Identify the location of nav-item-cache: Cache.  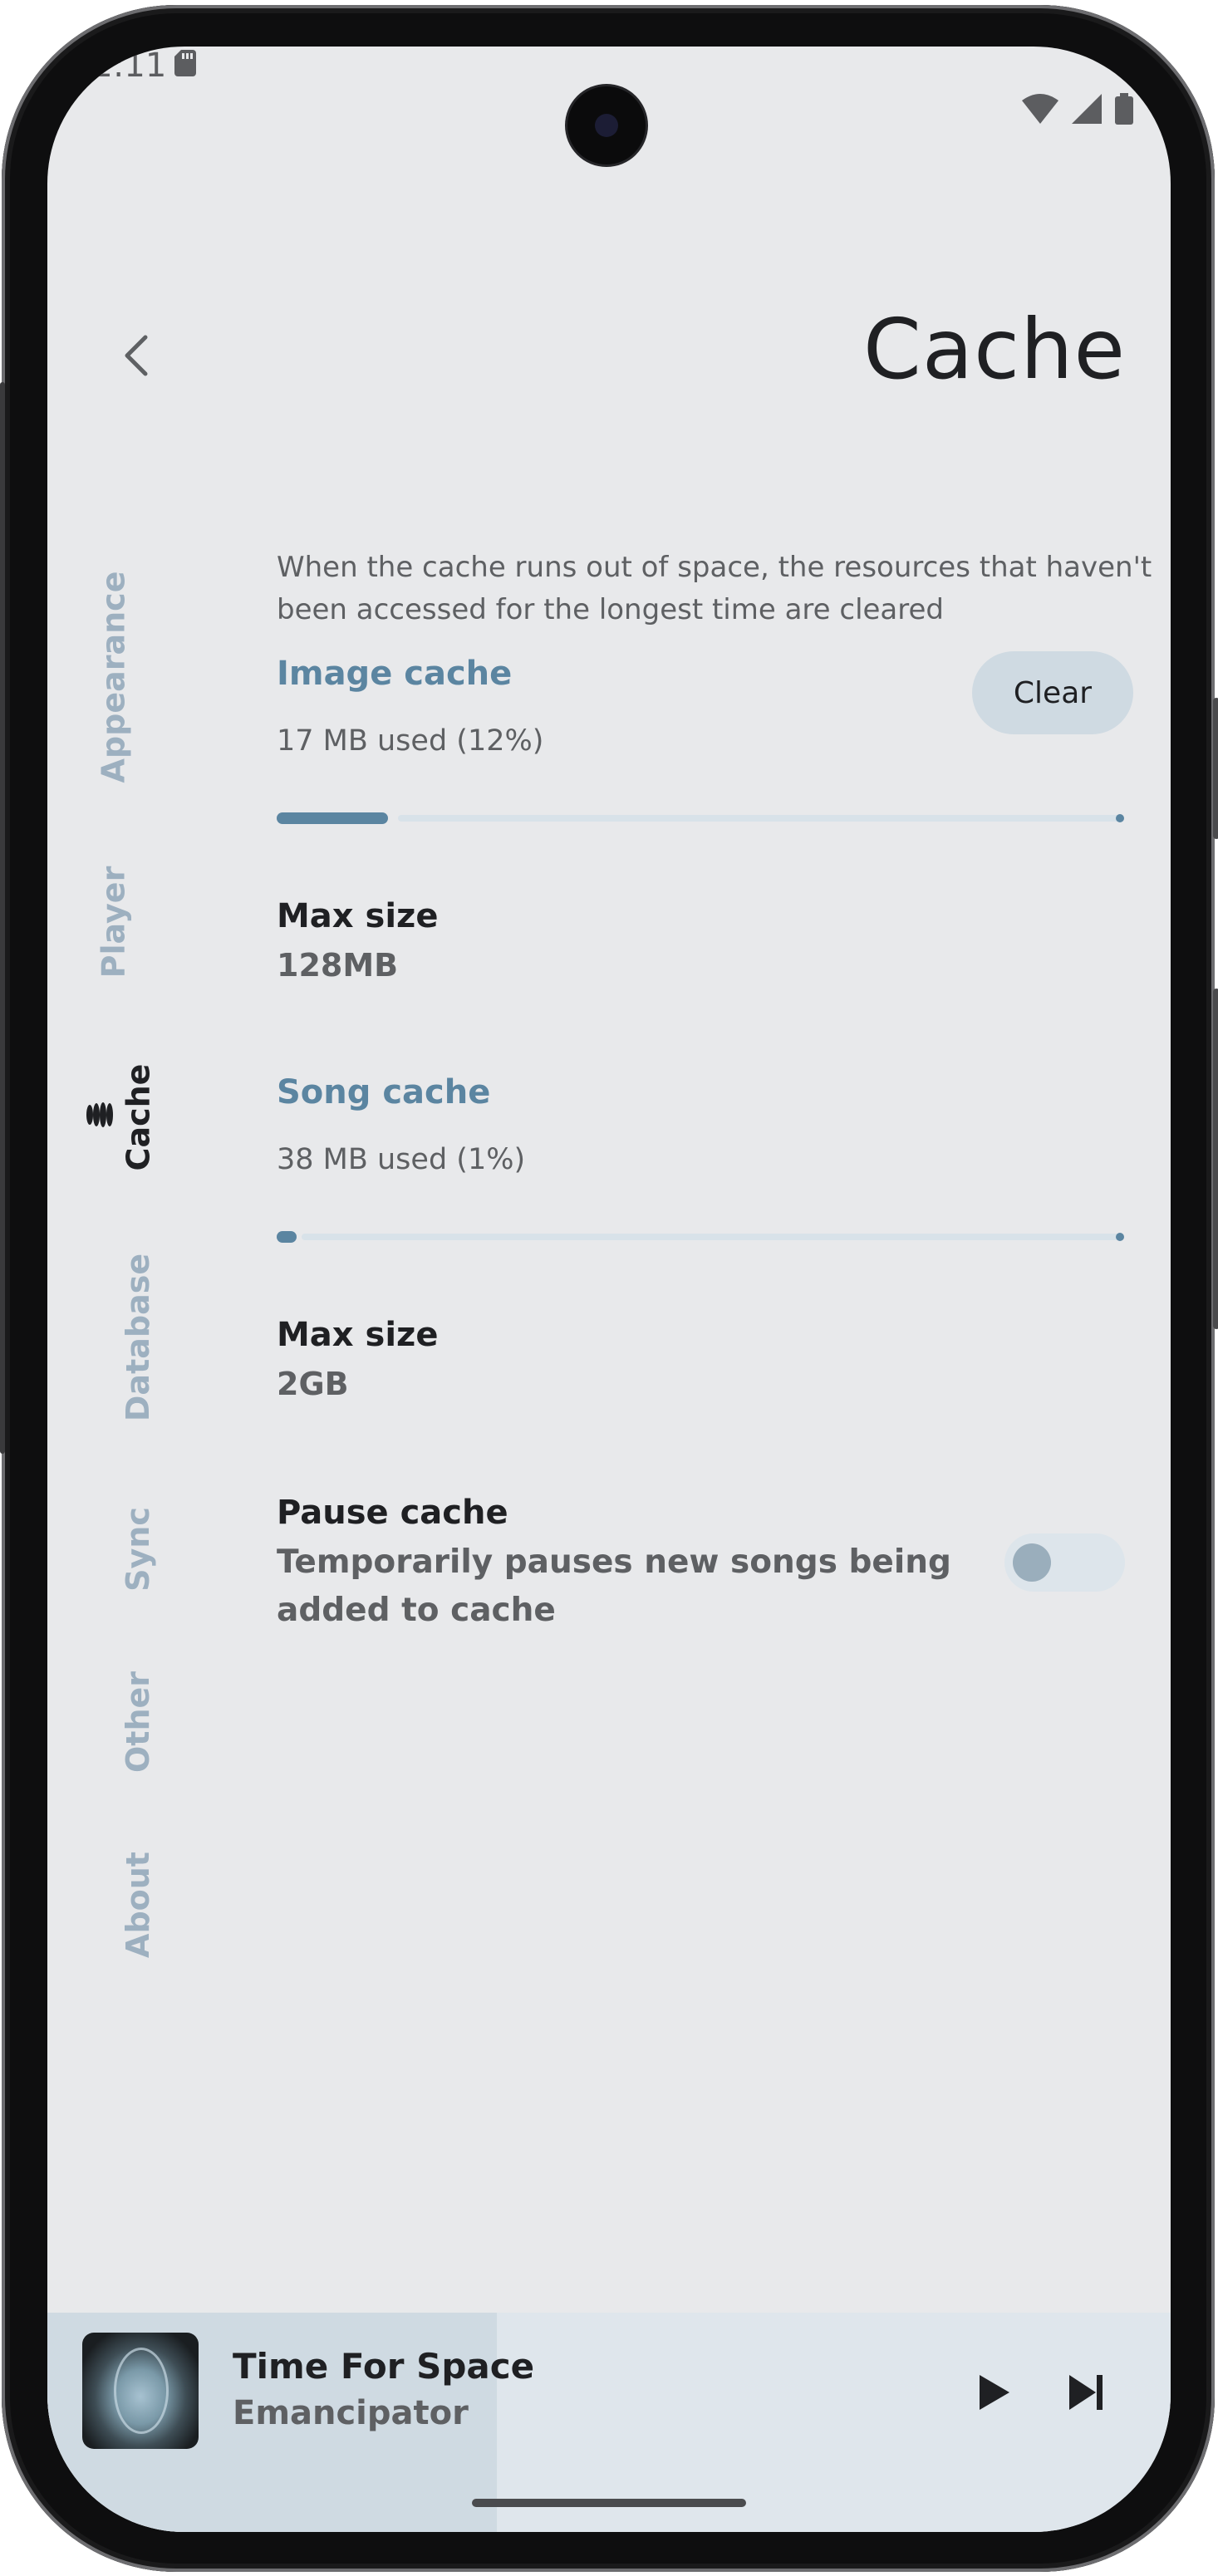
(138, 1117).